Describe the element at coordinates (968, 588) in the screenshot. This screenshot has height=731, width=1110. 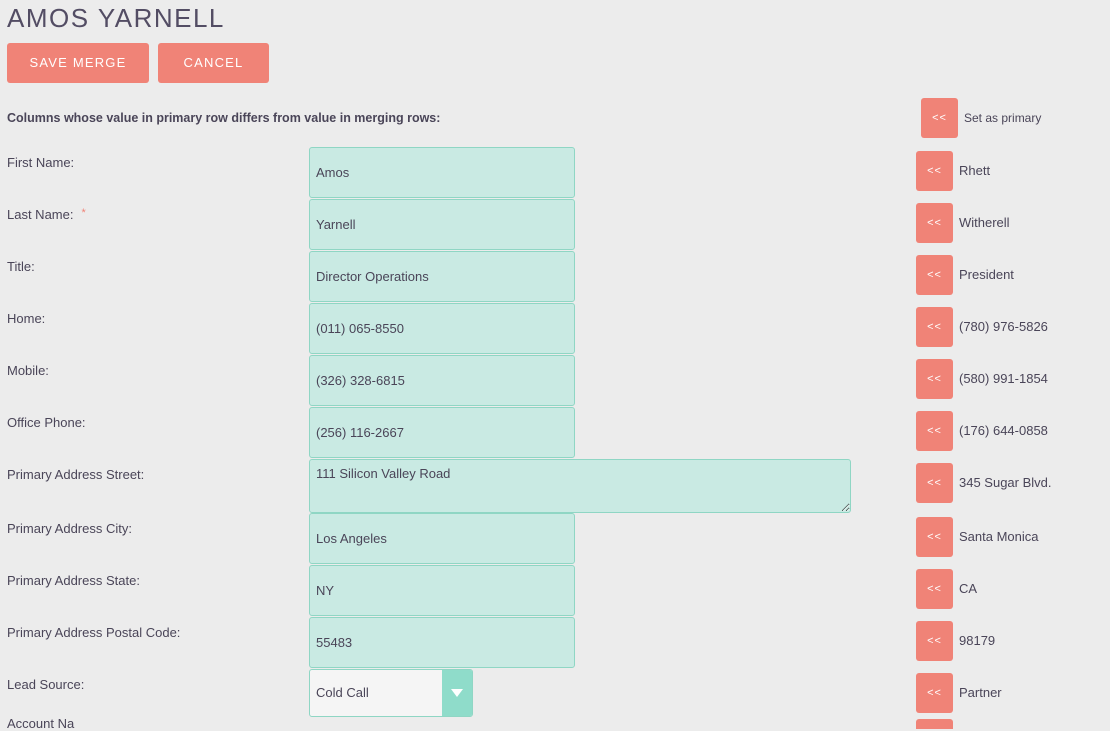
I see `merge-value: CA` at that location.